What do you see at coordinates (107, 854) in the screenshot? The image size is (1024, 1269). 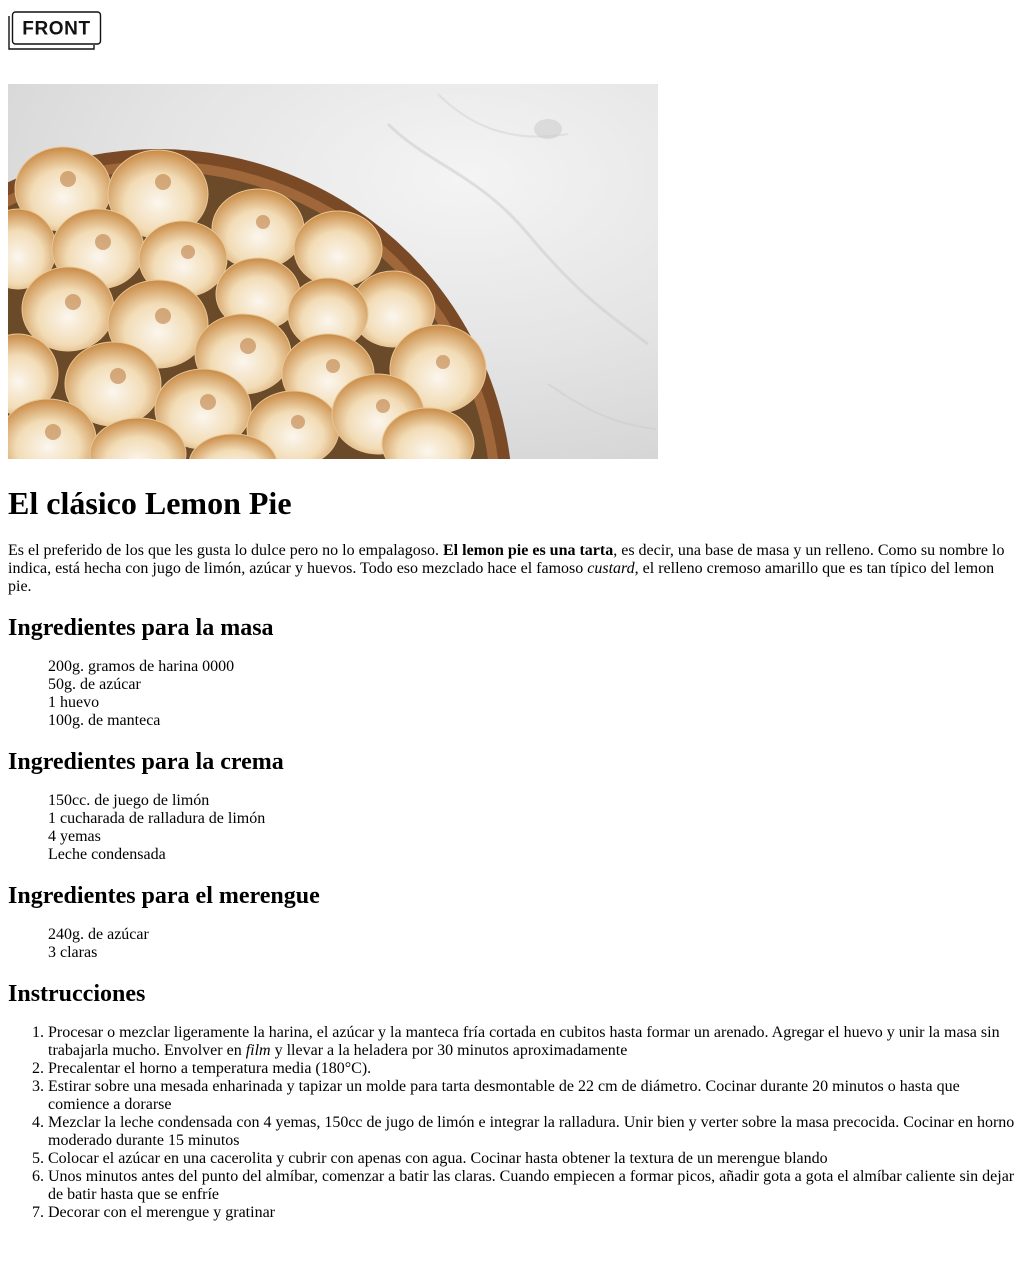 I see `list-item: Leche condensada` at bounding box center [107, 854].